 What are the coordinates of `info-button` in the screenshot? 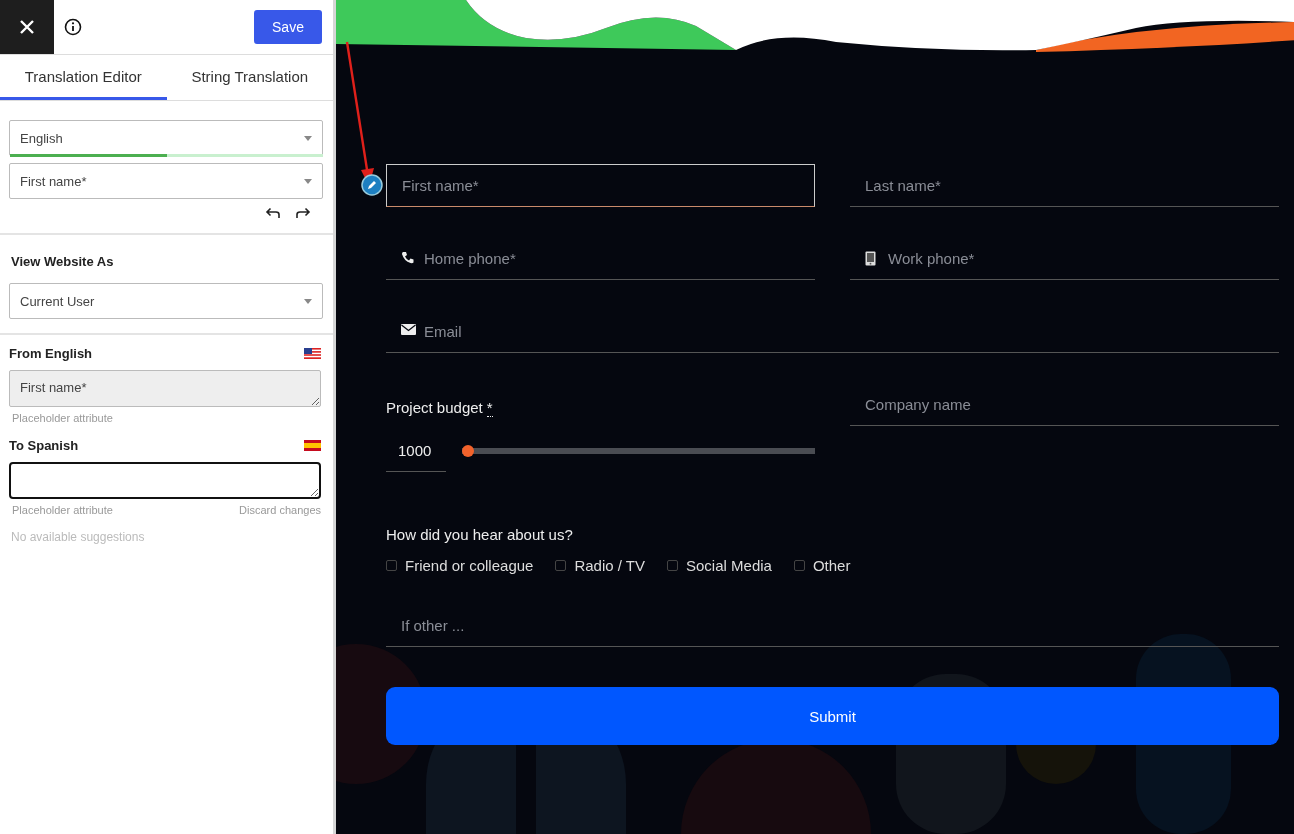 It's located at (73, 27).